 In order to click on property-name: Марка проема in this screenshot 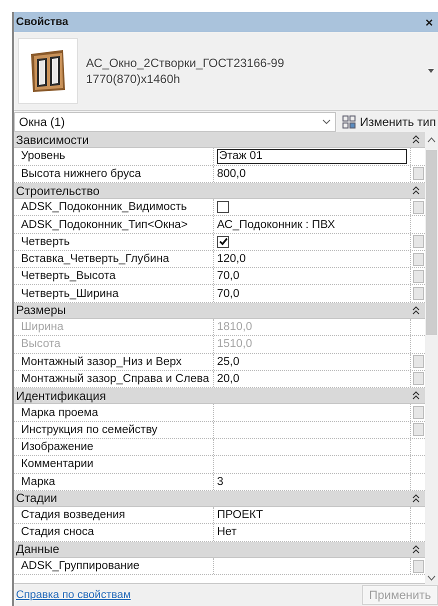, I will do `click(59, 412)`.